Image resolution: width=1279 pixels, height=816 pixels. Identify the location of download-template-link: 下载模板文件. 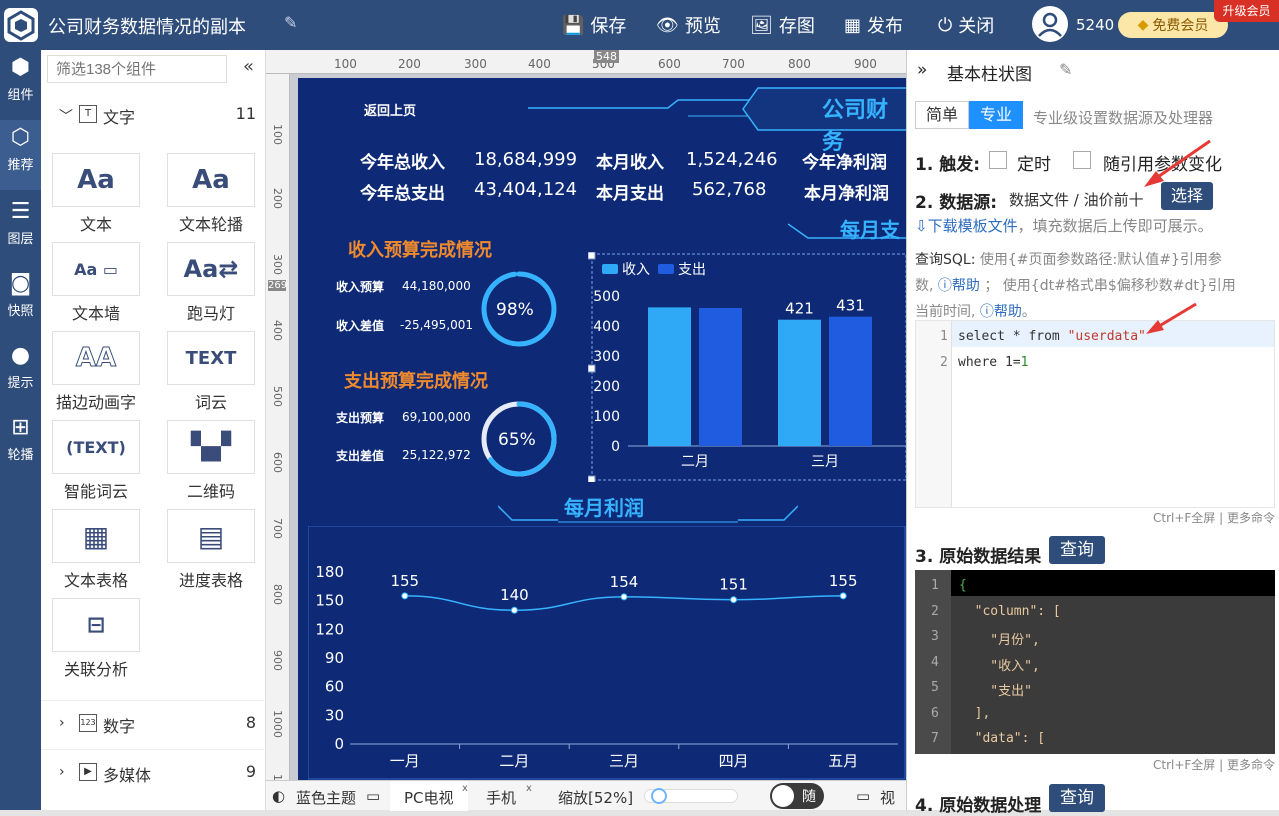
(973, 226).